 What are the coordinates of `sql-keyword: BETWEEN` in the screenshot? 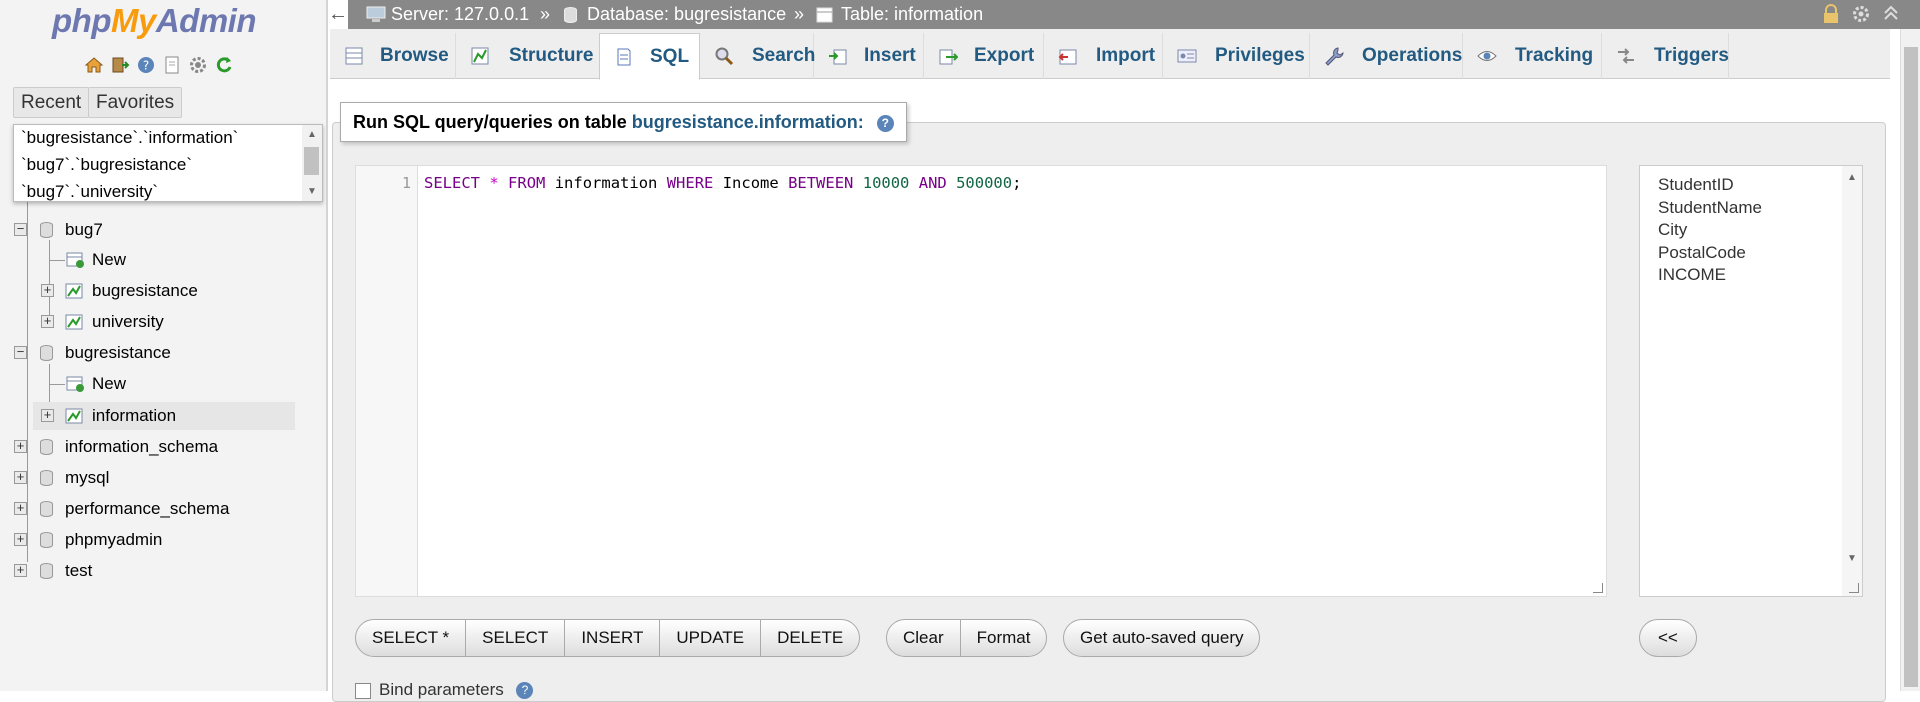 It's located at (821, 183).